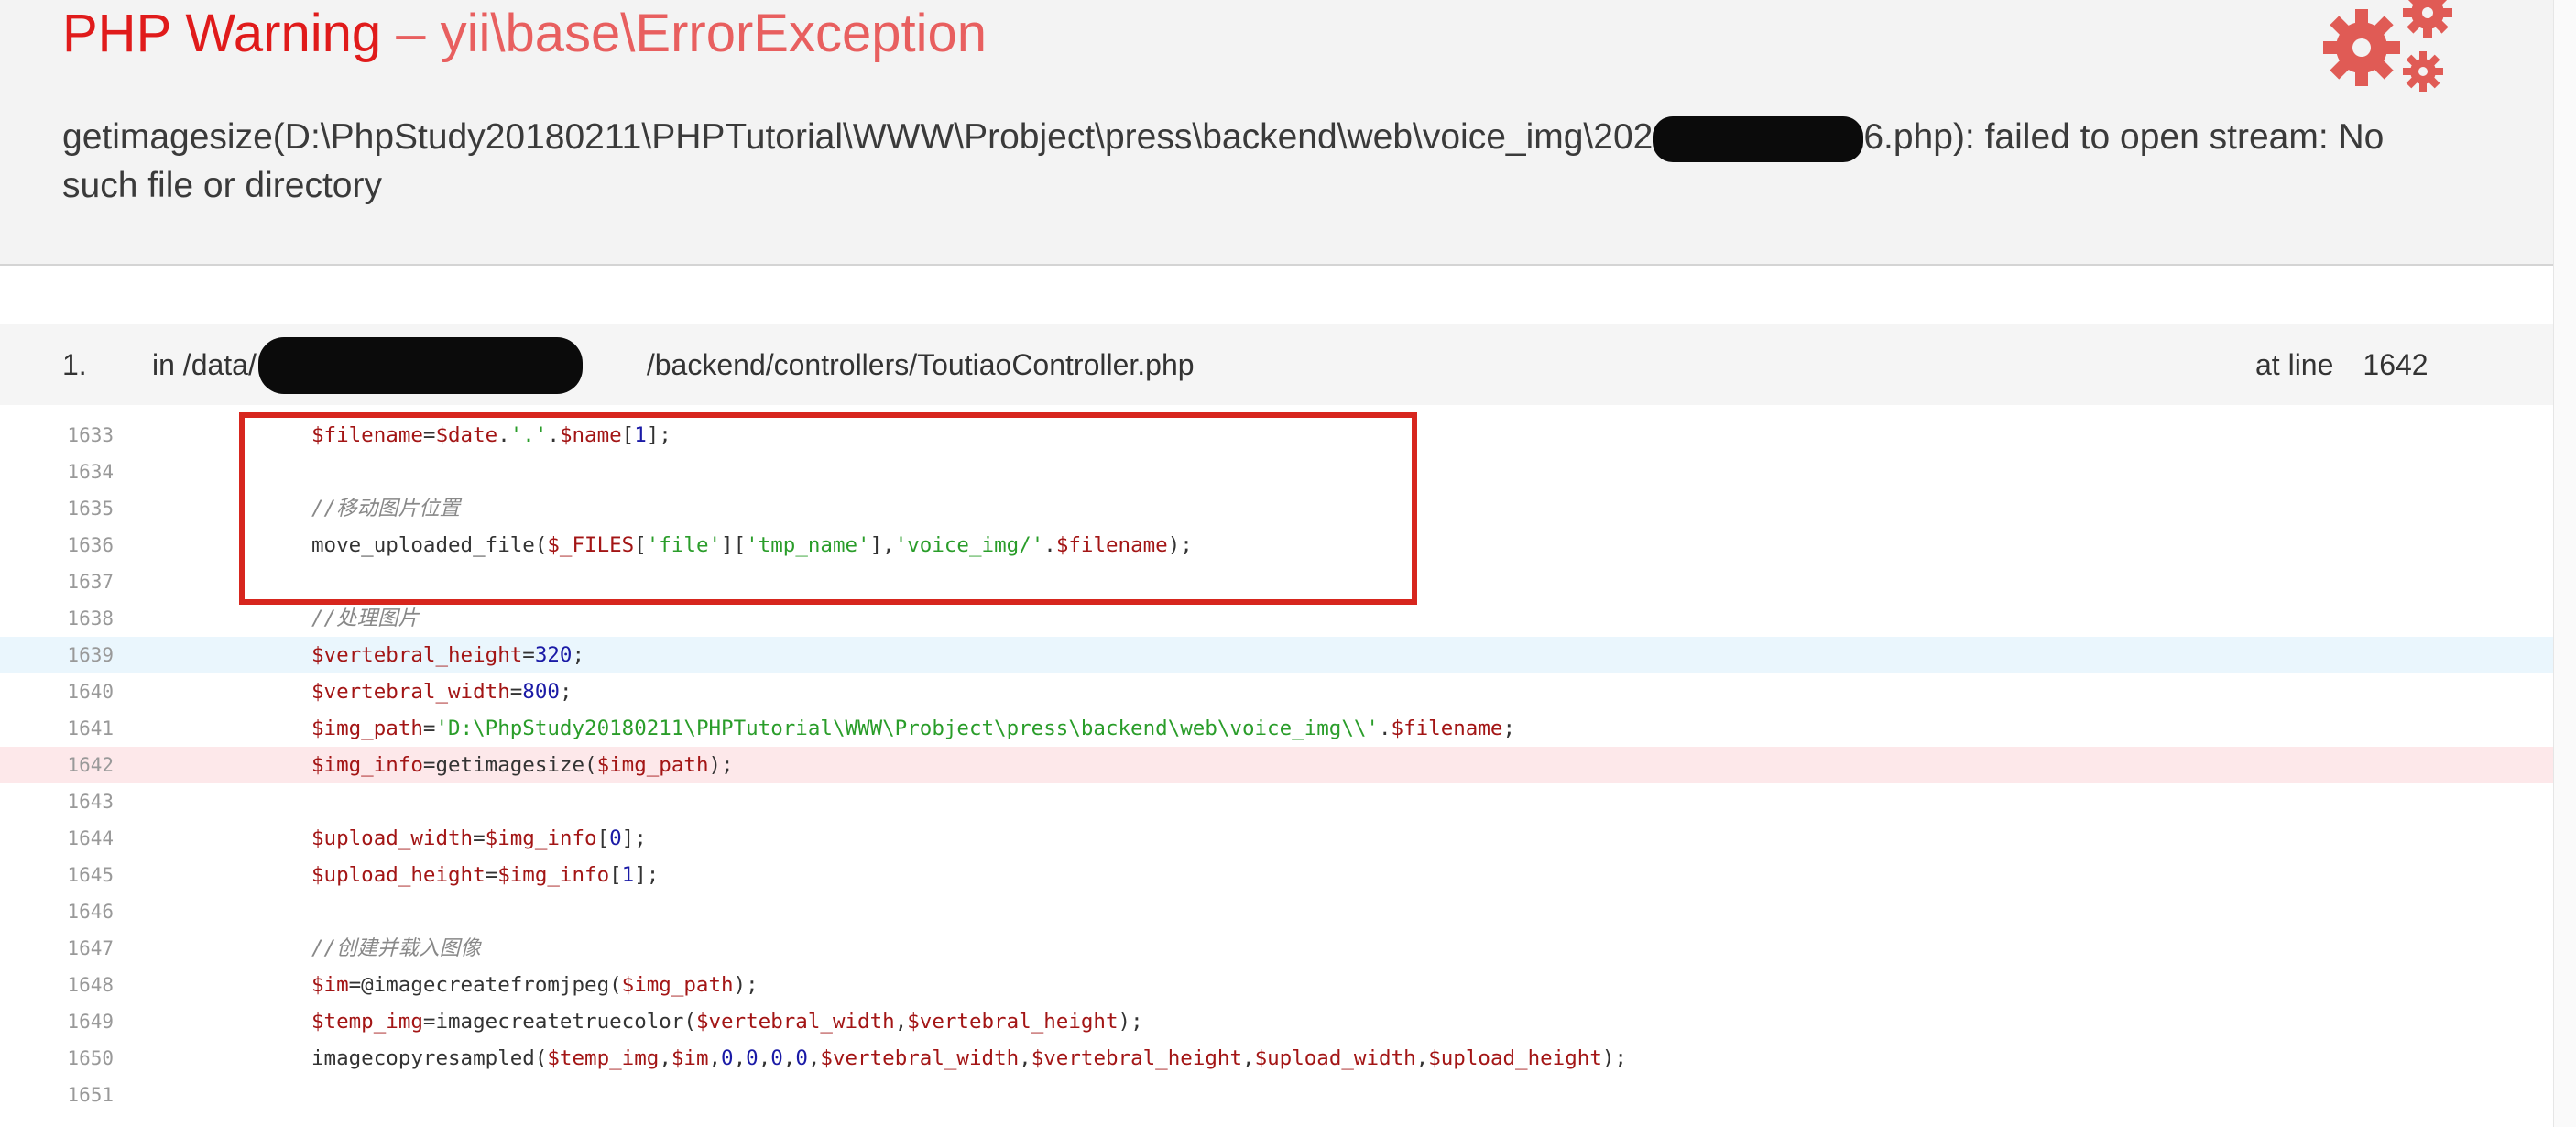  What do you see at coordinates (74, 364) in the screenshot?
I see `frame-number: 1.` at bounding box center [74, 364].